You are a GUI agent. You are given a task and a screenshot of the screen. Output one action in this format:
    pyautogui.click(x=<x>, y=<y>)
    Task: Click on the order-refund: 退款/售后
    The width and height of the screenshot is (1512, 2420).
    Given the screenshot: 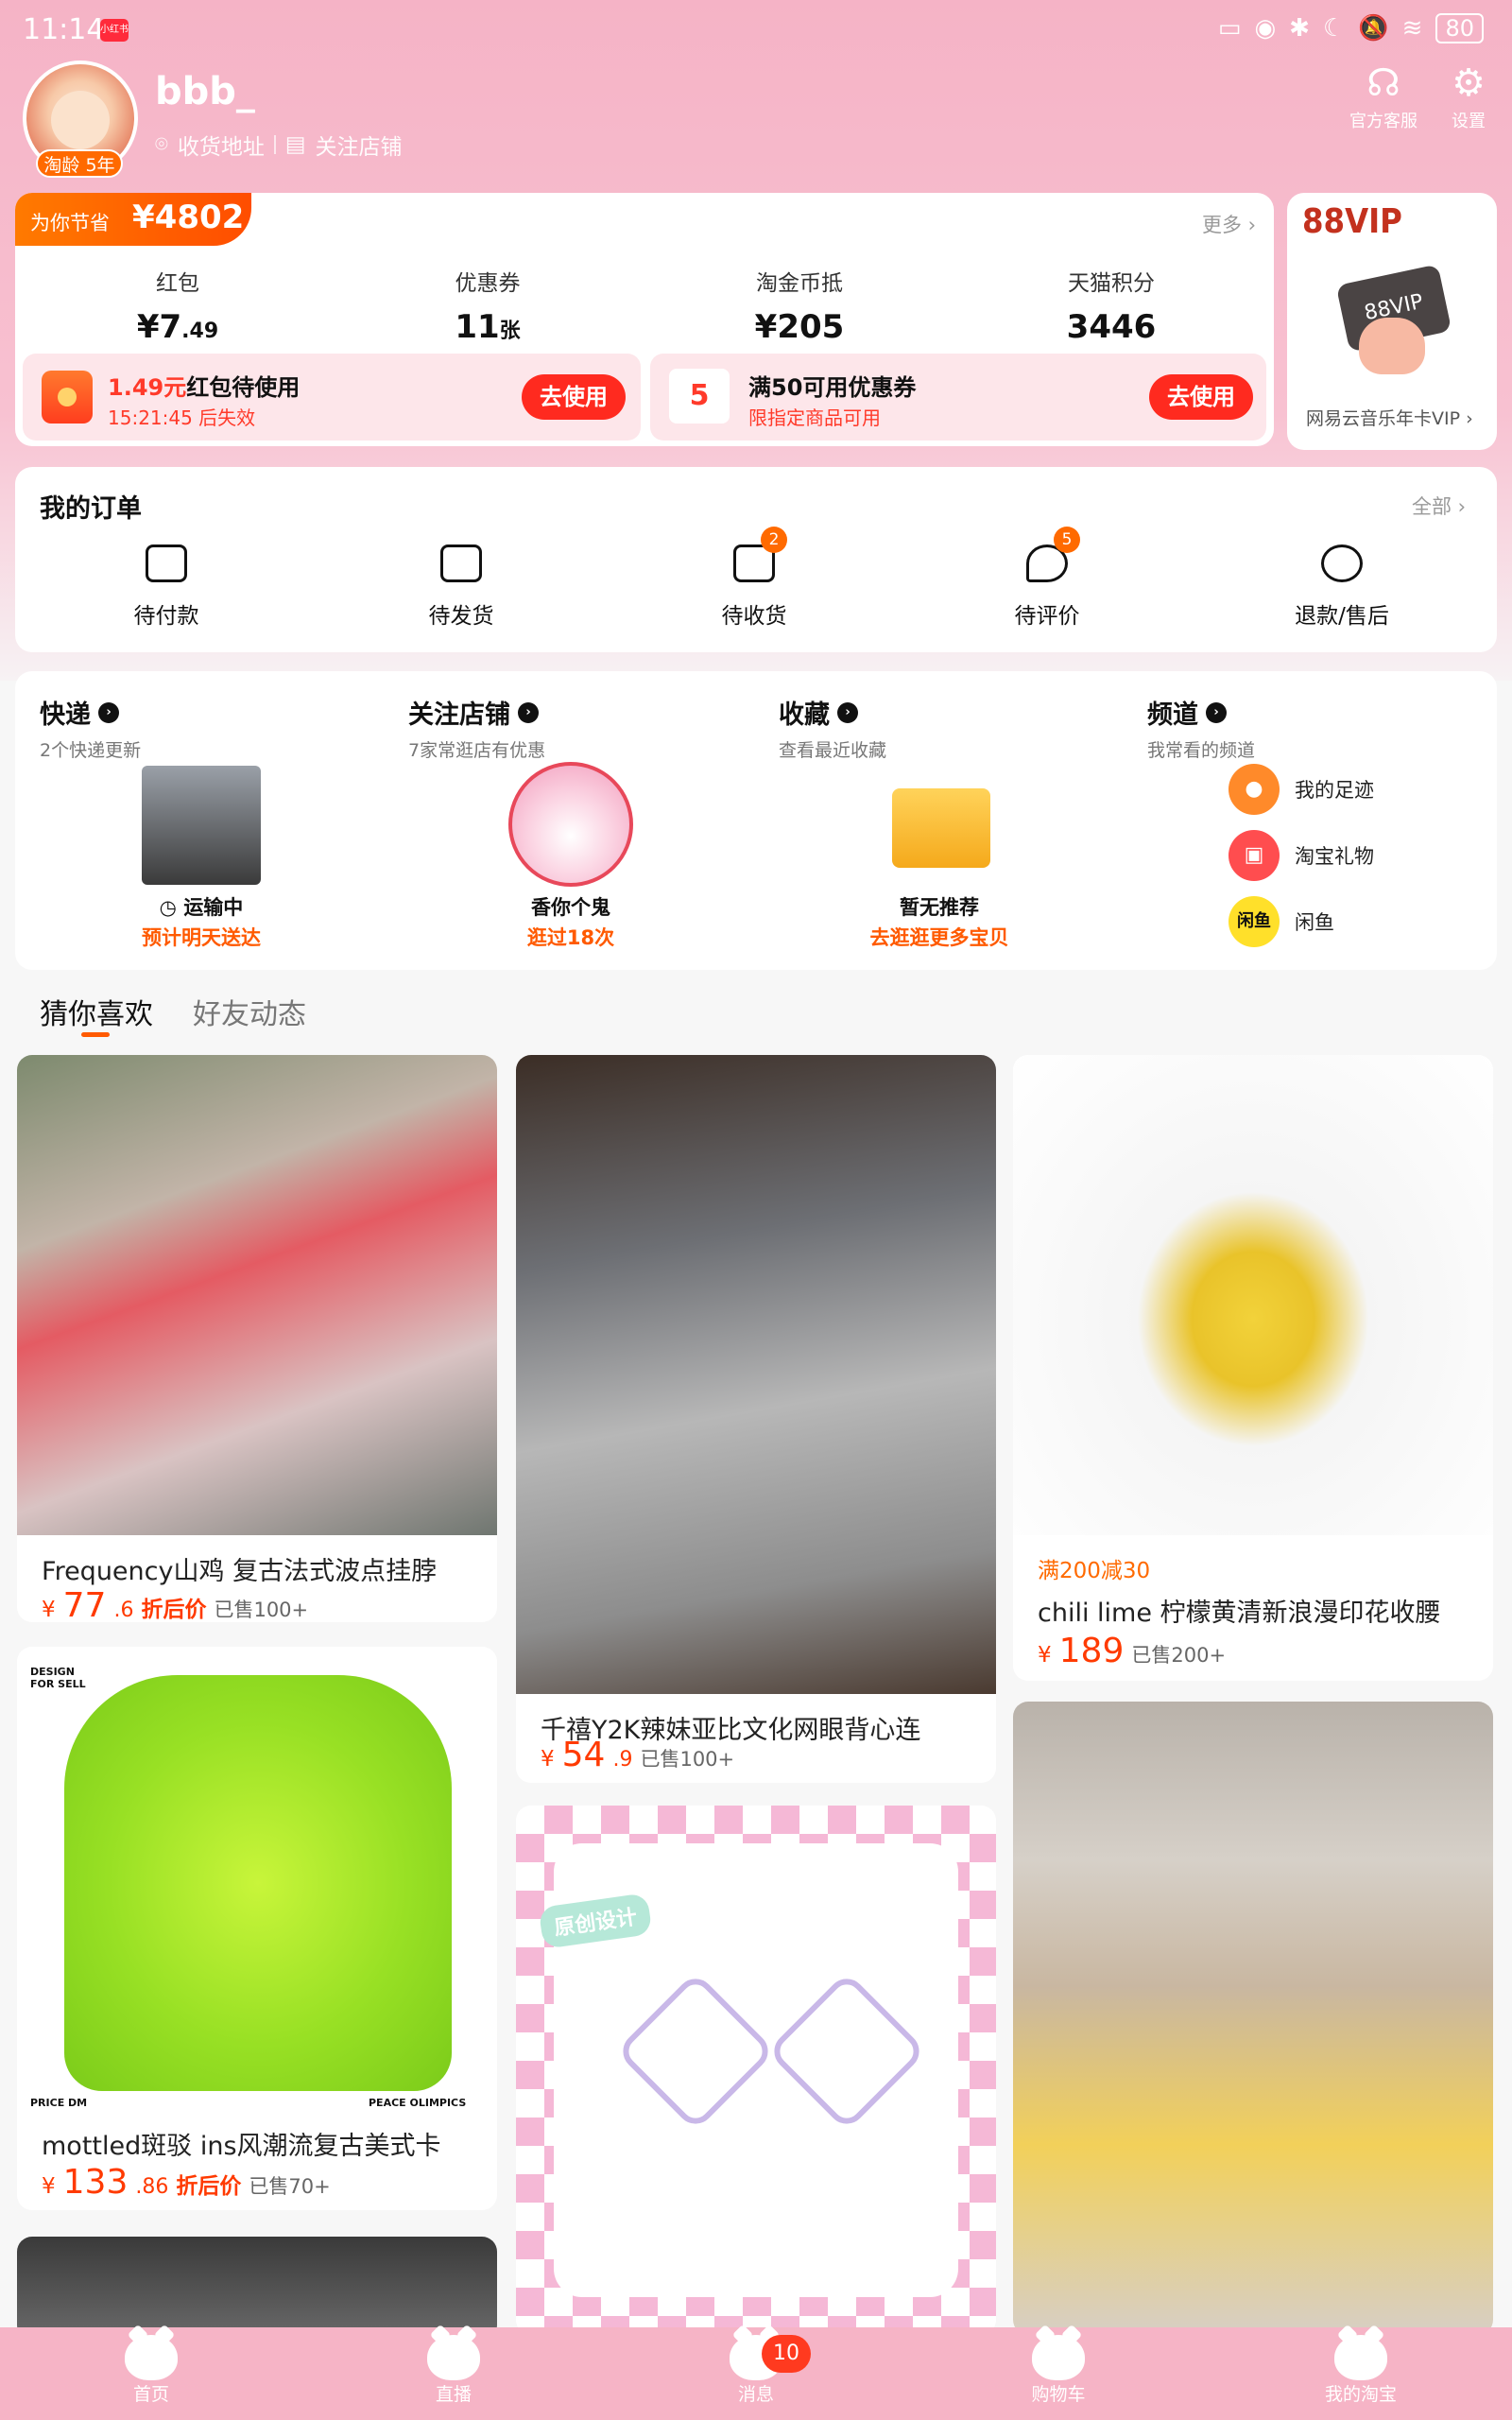 What is the action you would take?
    pyautogui.click(x=1342, y=587)
    